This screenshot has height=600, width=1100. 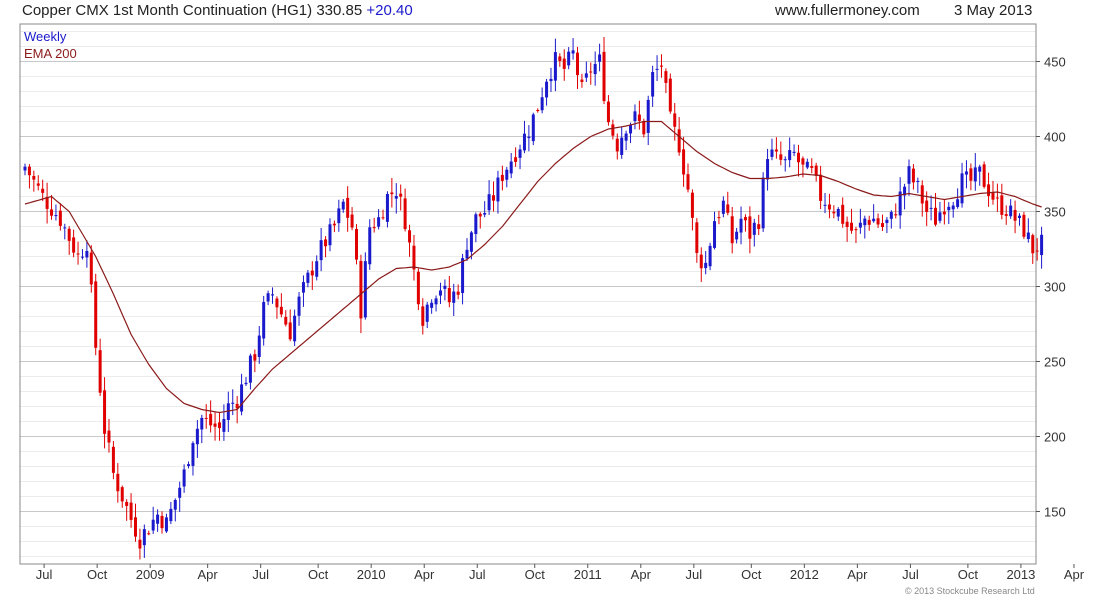 I want to click on y-tick-label: 150, so click(x=1055, y=512).